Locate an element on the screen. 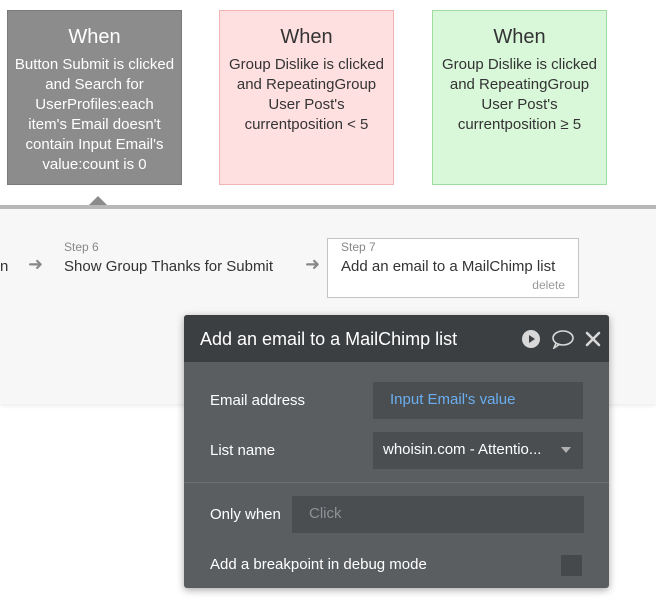 The height and width of the screenshot is (604, 656). breakpoint-label: Add a breakpoint in debug mode is located at coordinates (318, 564).